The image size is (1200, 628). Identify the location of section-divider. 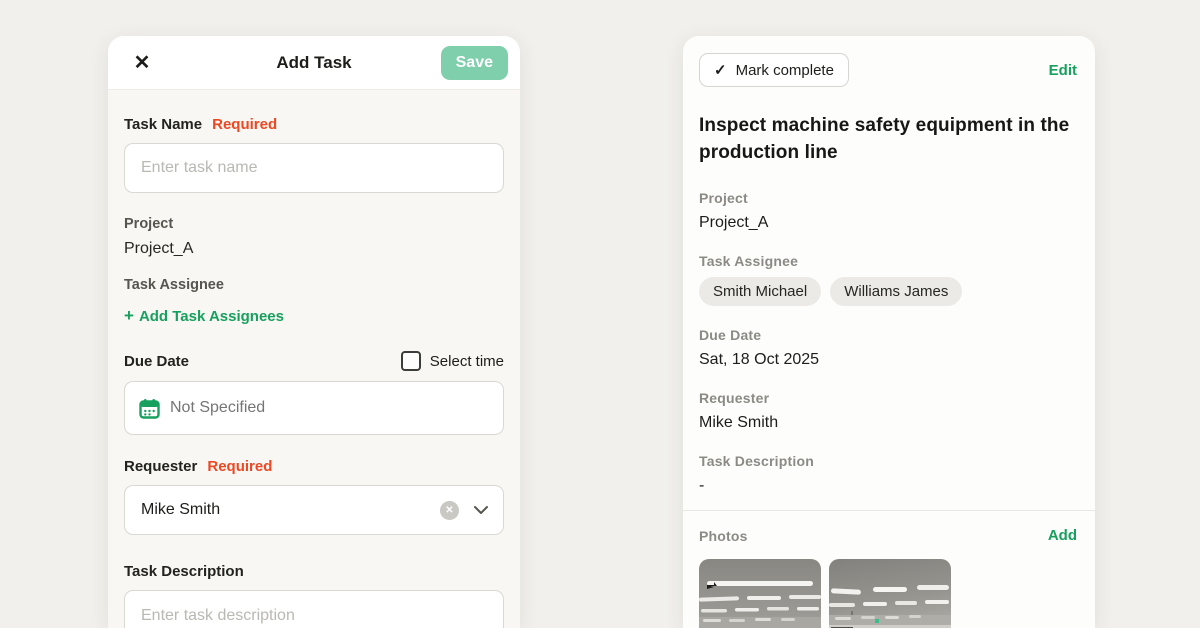
(889, 510).